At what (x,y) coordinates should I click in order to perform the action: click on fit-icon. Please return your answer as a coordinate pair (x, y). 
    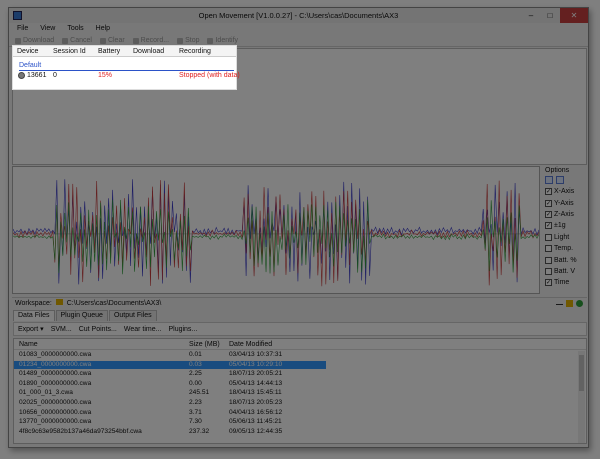
    Looking at the image, I should click on (560, 180).